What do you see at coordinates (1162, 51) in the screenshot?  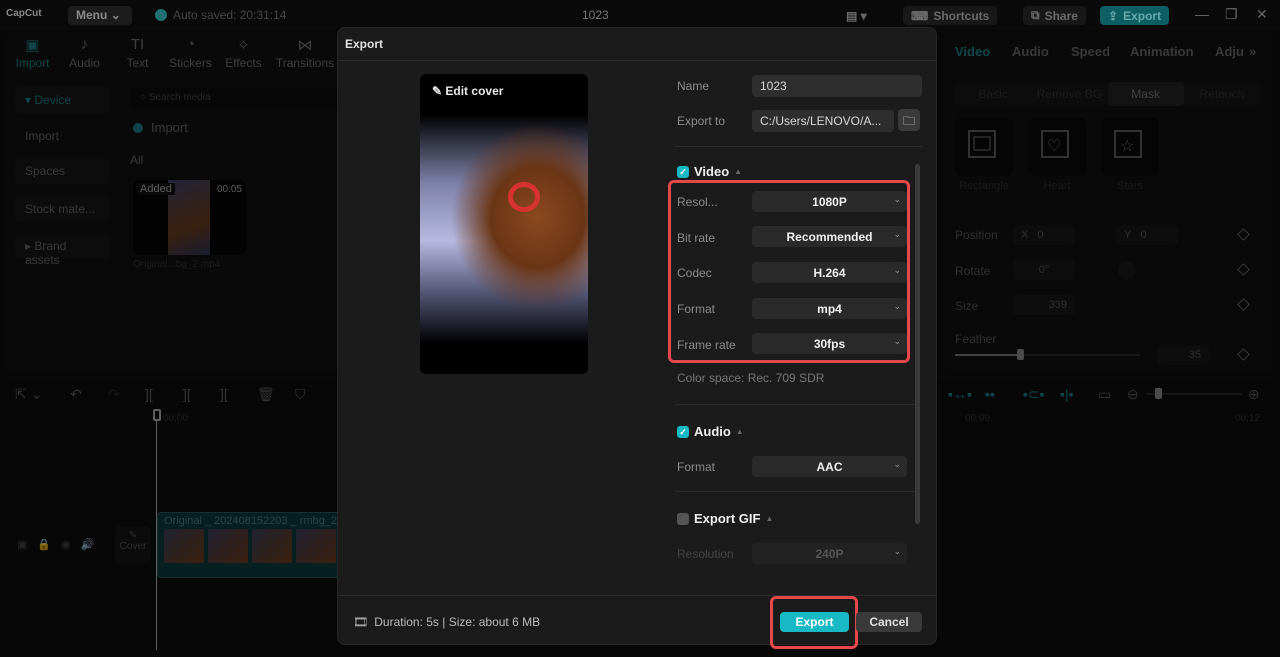 I see `tab-animation: Animation` at bounding box center [1162, 51].